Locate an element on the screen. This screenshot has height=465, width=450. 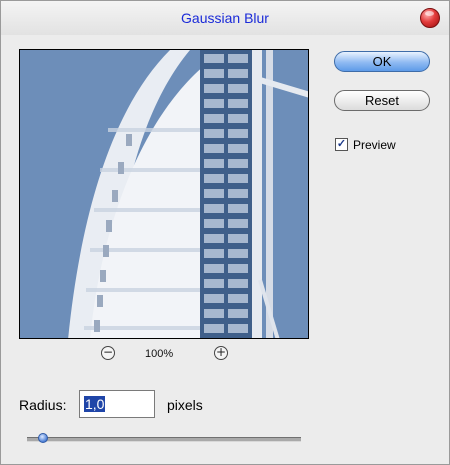
dialog-title: Gaussian Blur is located at coordinates (225, 18).